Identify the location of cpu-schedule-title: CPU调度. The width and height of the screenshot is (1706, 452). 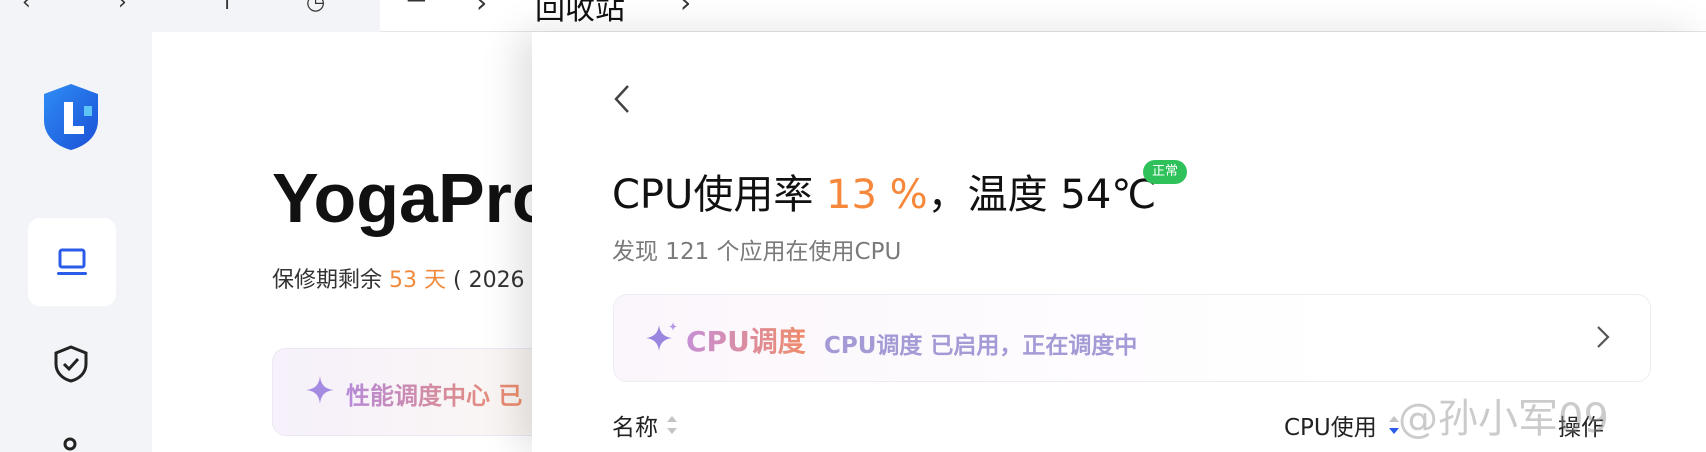
(746, 340).